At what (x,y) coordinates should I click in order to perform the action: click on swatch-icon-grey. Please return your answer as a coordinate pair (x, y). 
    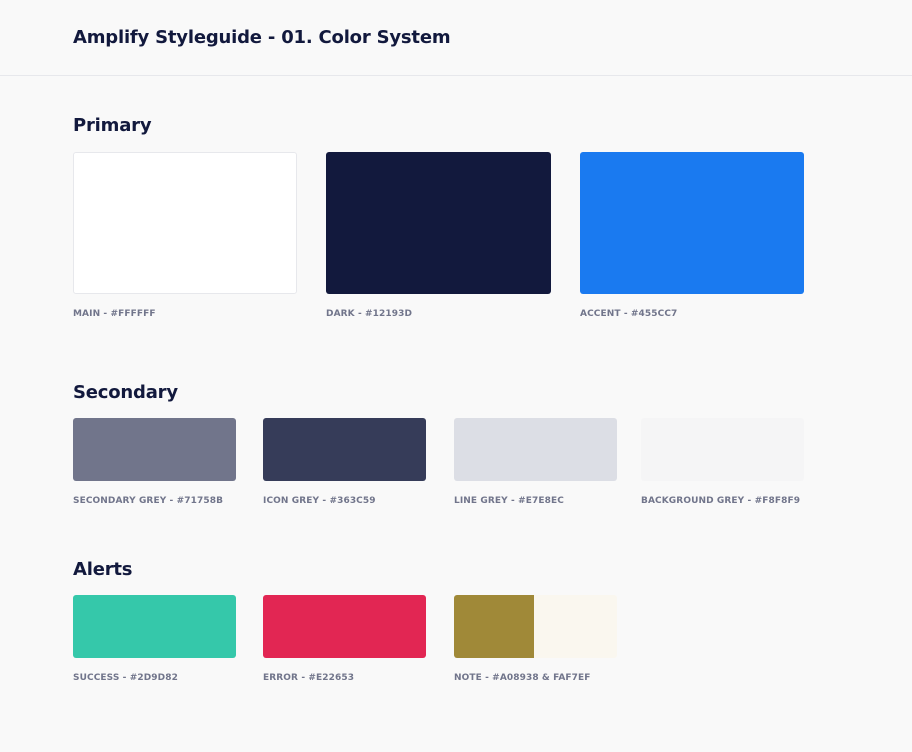
    Looking at the image, I should click on (344, 449).